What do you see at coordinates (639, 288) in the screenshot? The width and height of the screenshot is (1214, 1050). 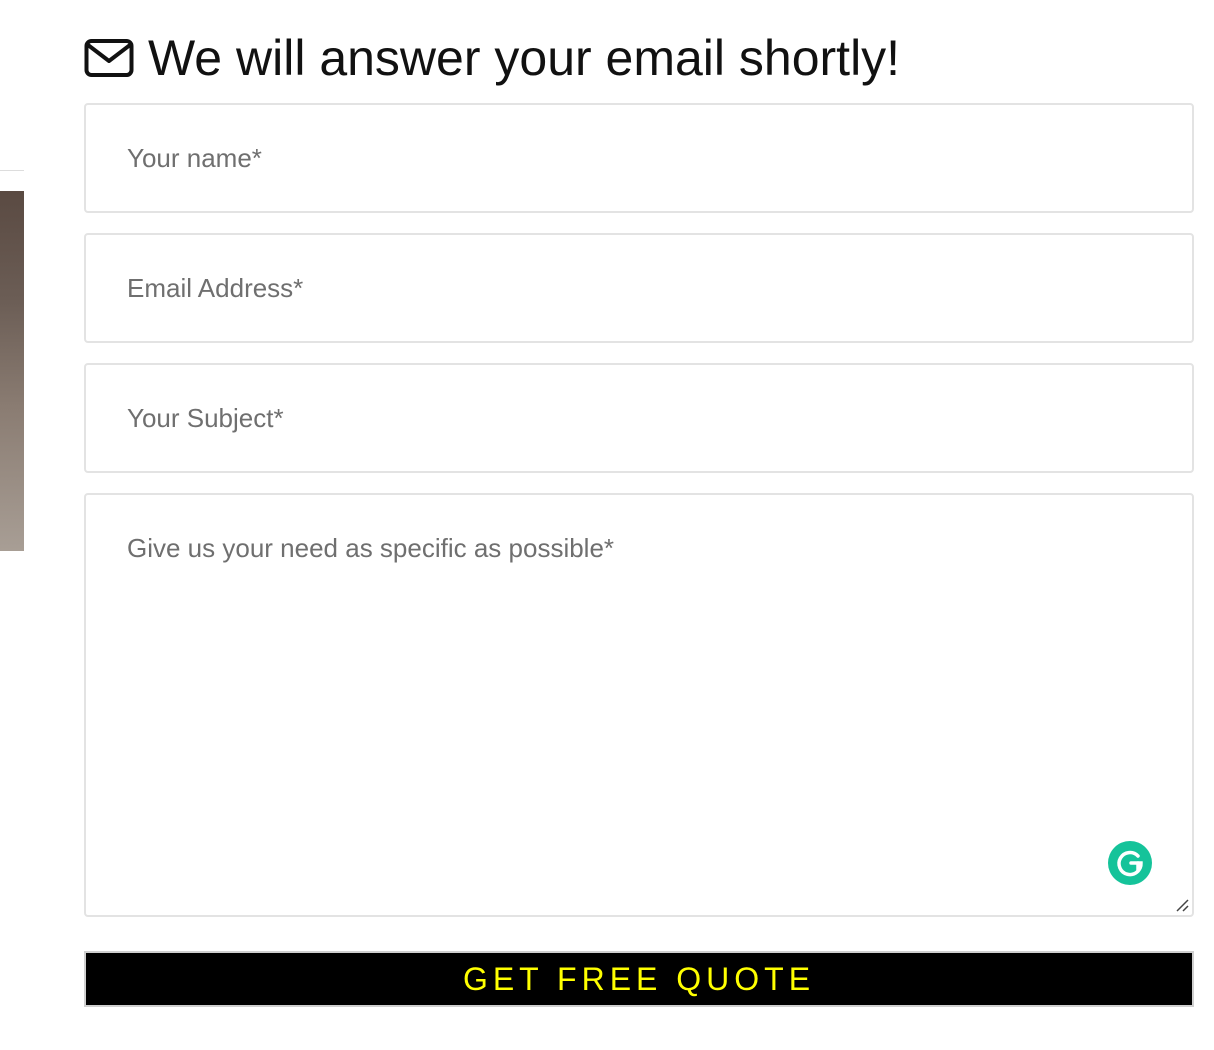 I see `email-field: Email Address*` at bounding box center [639, 288].